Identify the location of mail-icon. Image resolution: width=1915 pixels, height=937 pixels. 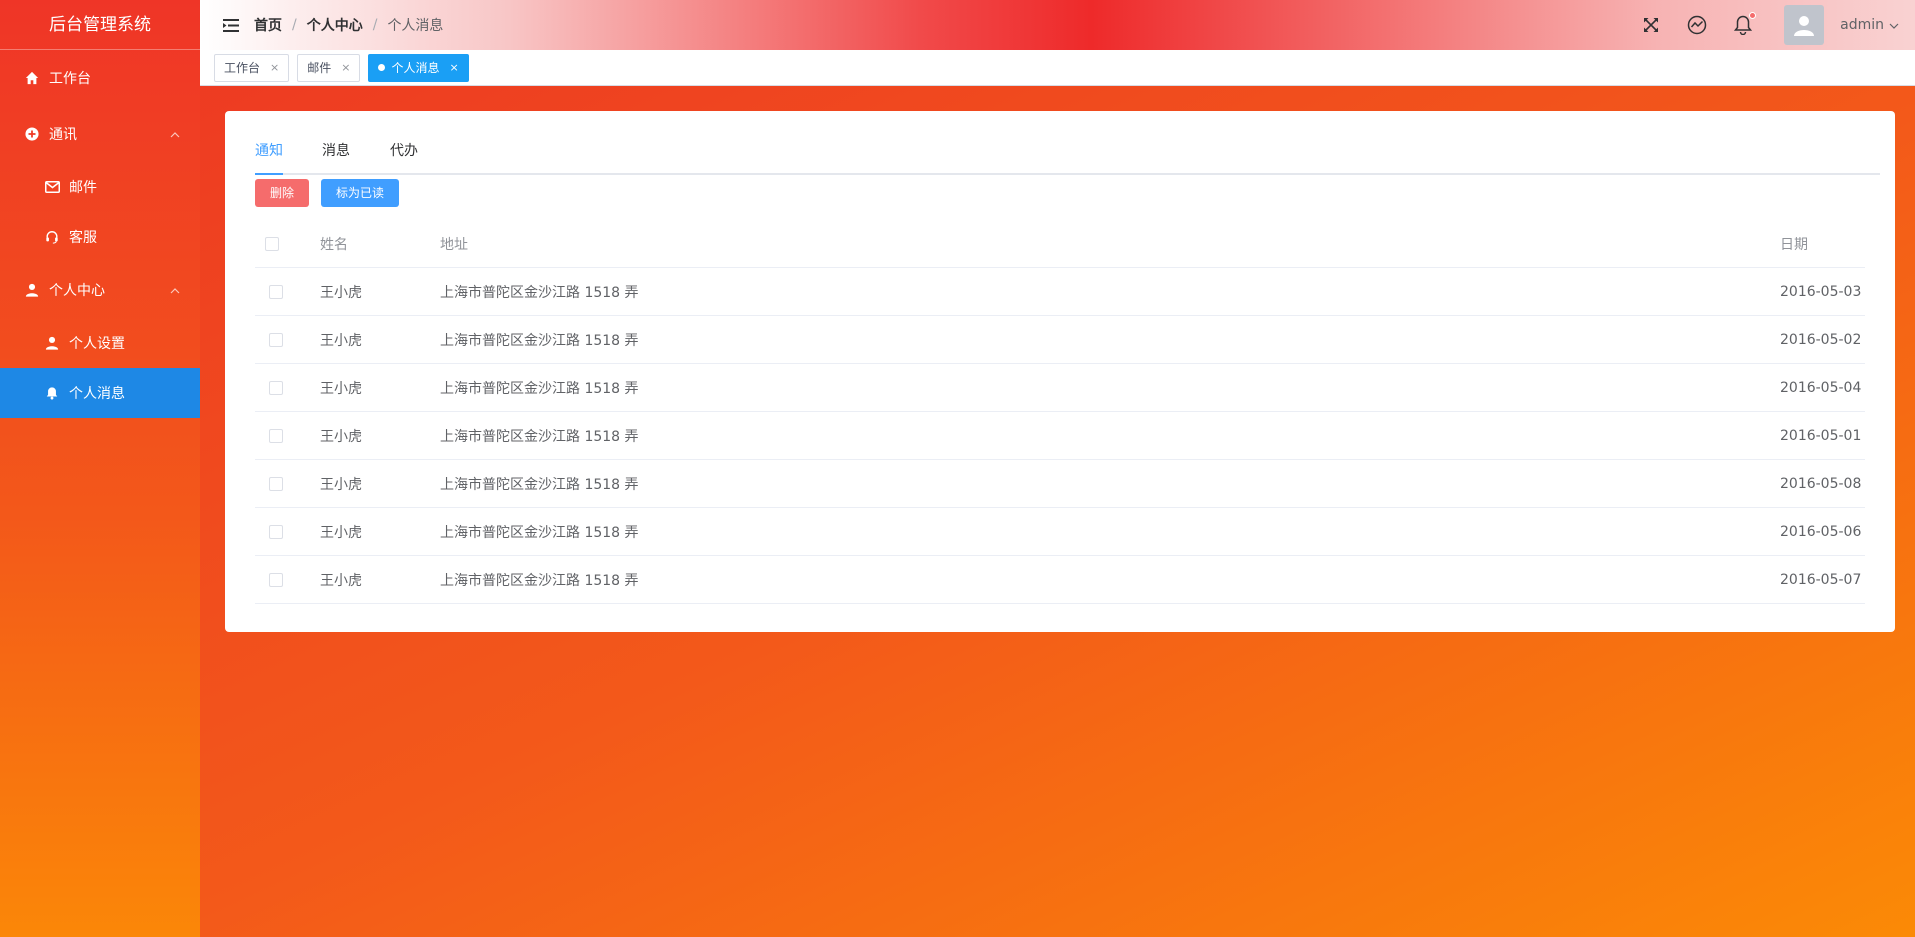
(52, 187).